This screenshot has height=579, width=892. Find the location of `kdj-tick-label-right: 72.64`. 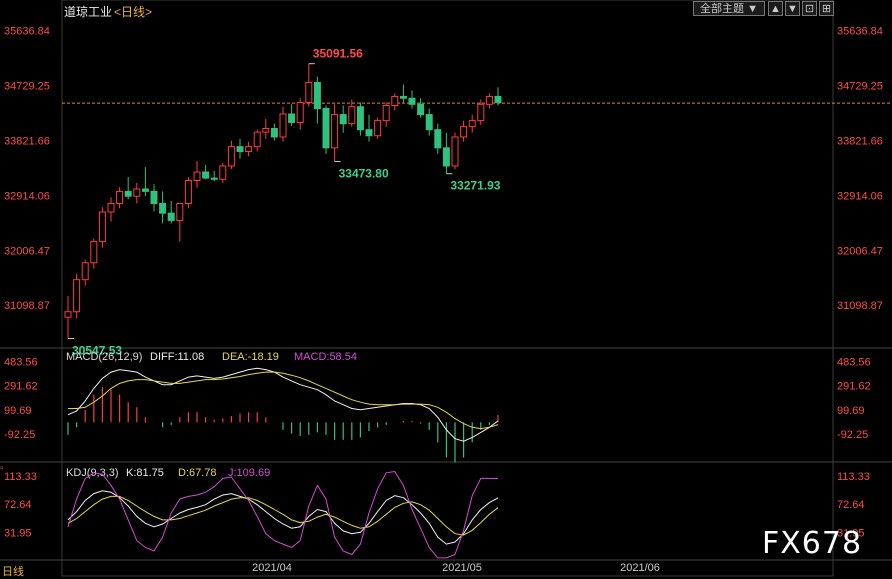

kdj-tick-label-right: 72.64 is located at coordinates (851, 505).